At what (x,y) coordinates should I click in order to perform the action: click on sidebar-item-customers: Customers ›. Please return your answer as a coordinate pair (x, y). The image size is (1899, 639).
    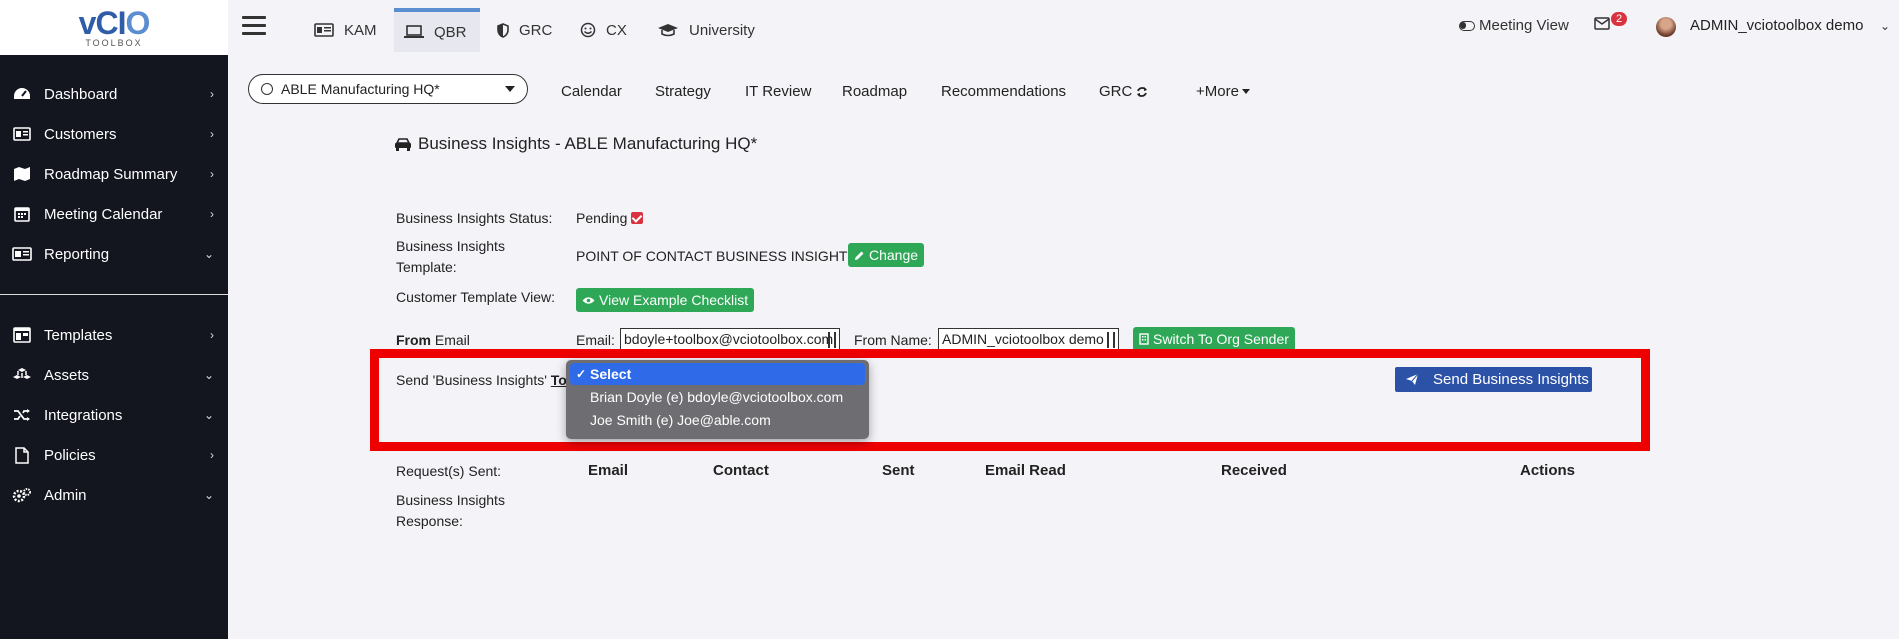
    Looking at the image, I should click on (114, 134).